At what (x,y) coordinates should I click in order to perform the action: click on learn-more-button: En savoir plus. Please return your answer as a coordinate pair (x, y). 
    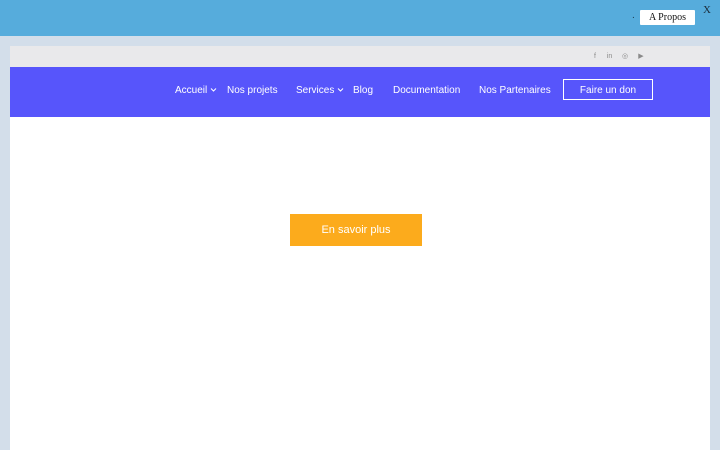
    Looking at the image, I should click on (356, 230).